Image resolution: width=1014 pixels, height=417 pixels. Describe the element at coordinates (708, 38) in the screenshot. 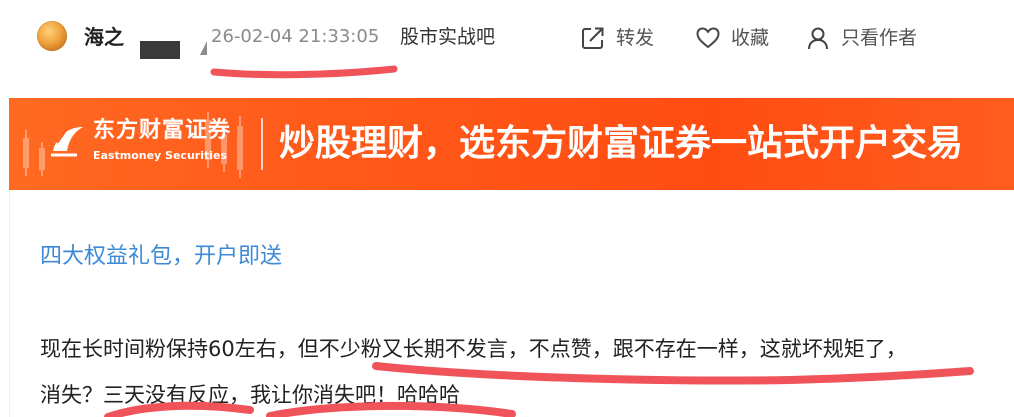

I see `heart-icon` at that location.